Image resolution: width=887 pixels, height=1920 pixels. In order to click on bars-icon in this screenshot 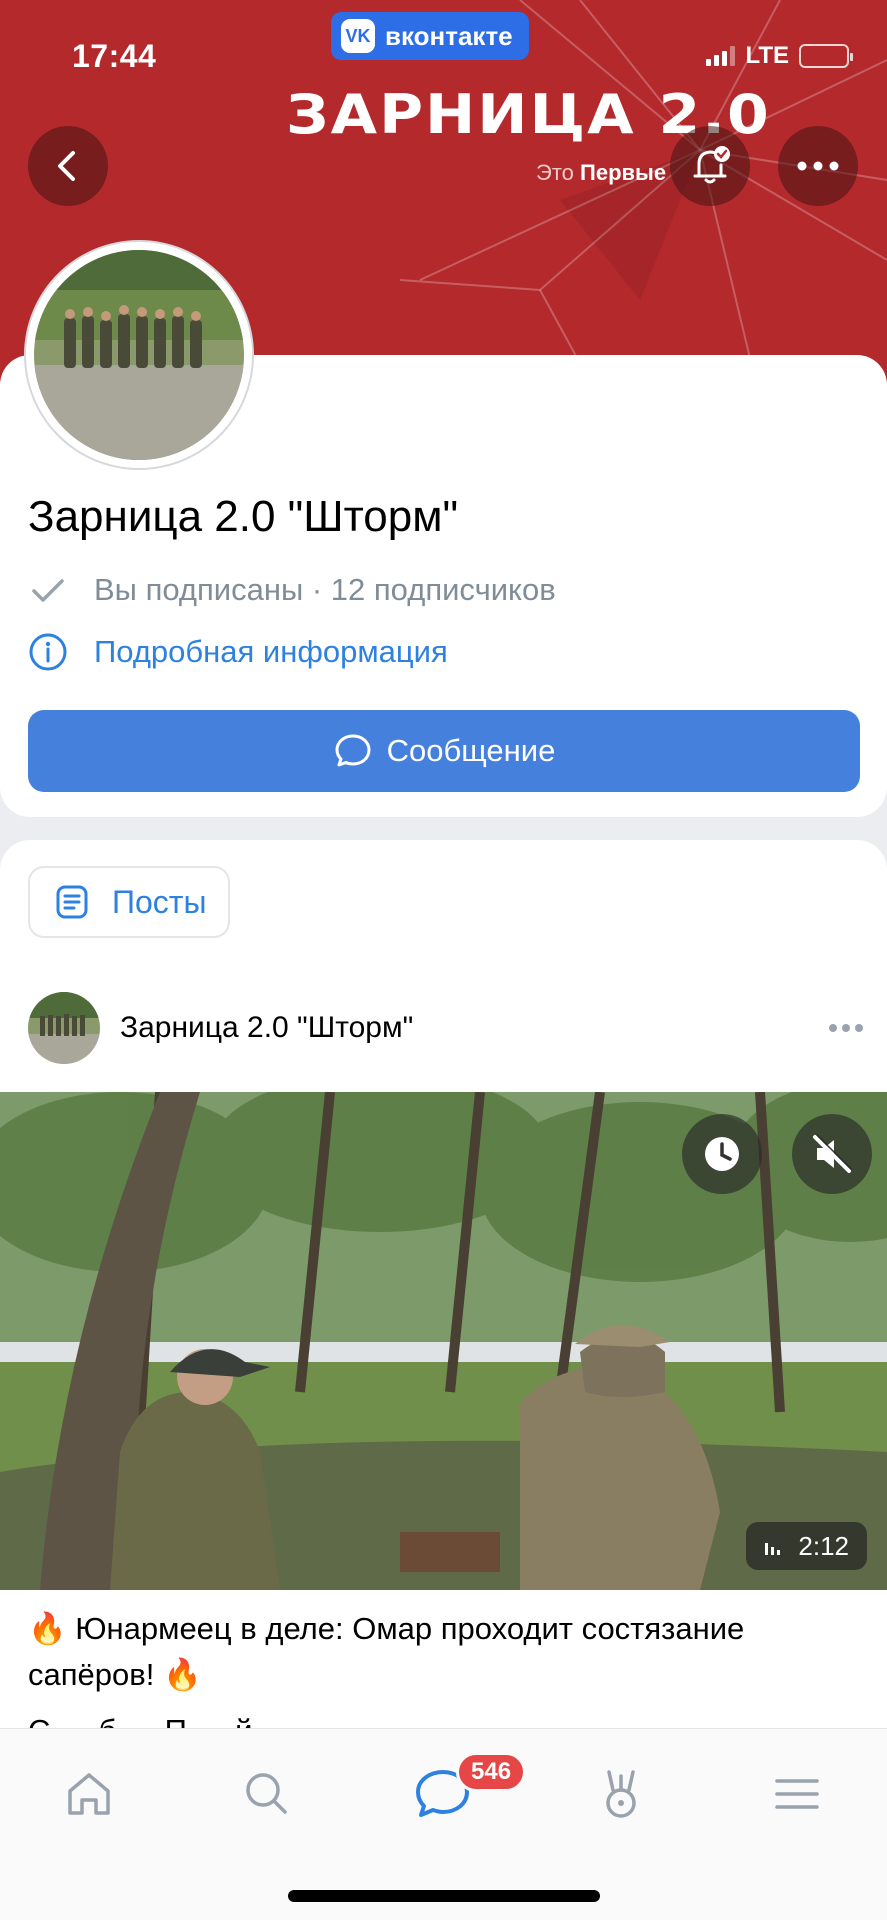, I will do `click(773, 1549)`.